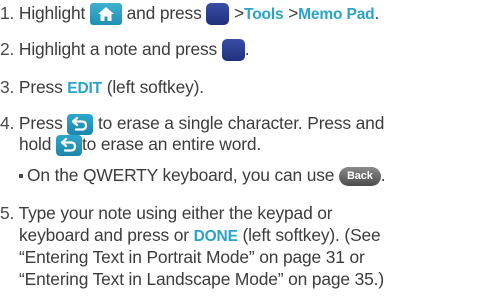  What do you see at coordinates (311, 235) in the screenshot?
I see `step-text: (left softkey). (See` at bounding box center [311, 235].